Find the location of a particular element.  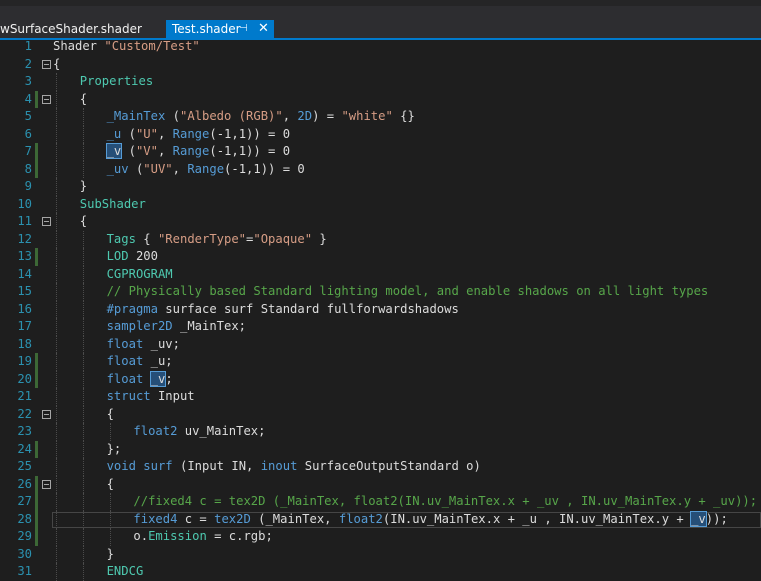

code-line: 12 Tags { "RenderType"="Opaque" } is located at coordinates (380, 239).